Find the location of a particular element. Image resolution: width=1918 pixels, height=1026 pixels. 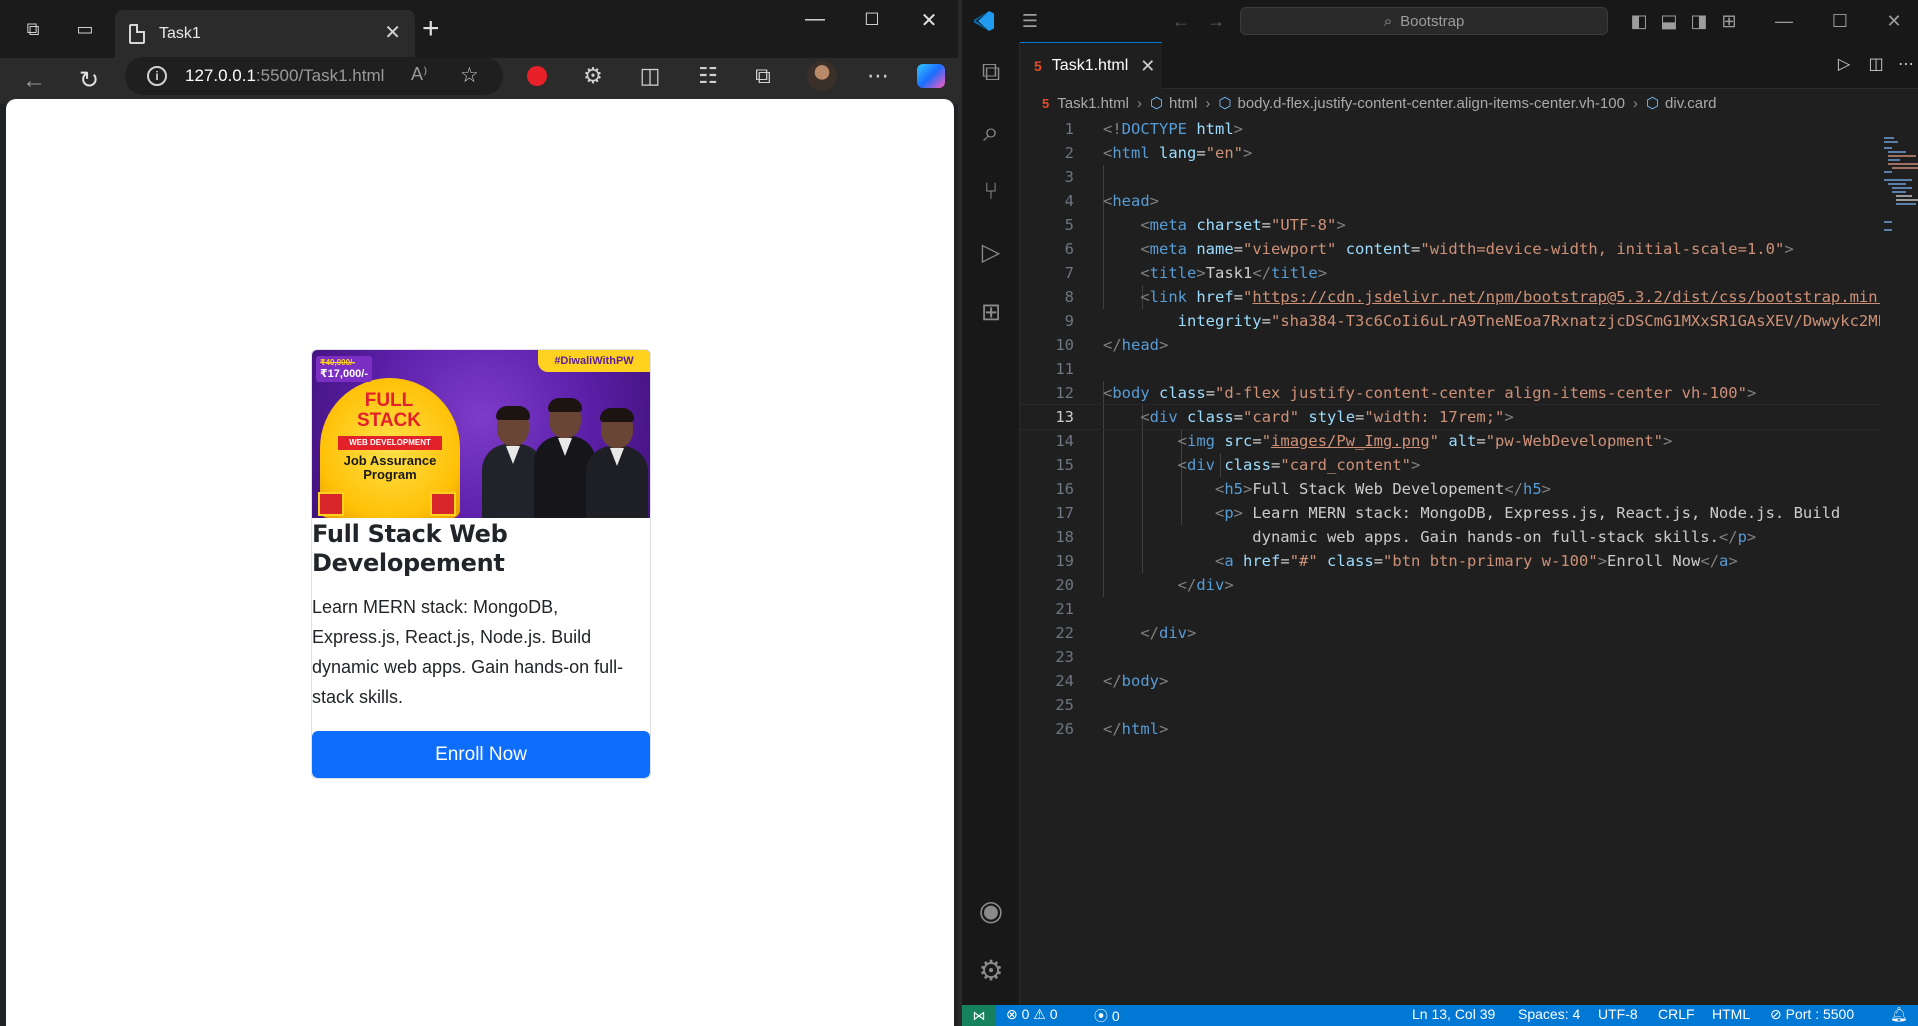

code-line: 16 <h5>Full Stack Web Developement</h5> is located at coordinates (1303, 489).